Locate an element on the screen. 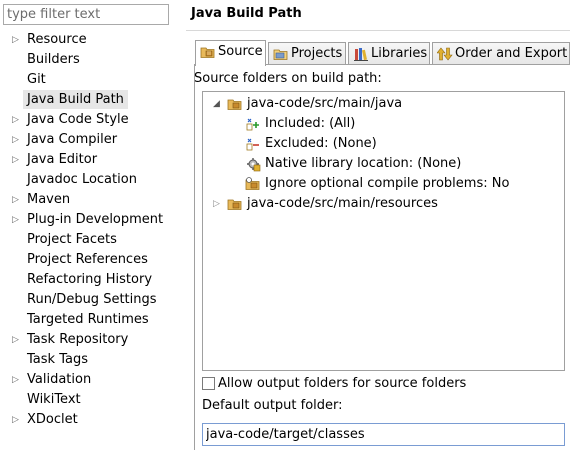 The height and width of the screenshot is (450, 570). included-icon is located at coordinates (252, 124).